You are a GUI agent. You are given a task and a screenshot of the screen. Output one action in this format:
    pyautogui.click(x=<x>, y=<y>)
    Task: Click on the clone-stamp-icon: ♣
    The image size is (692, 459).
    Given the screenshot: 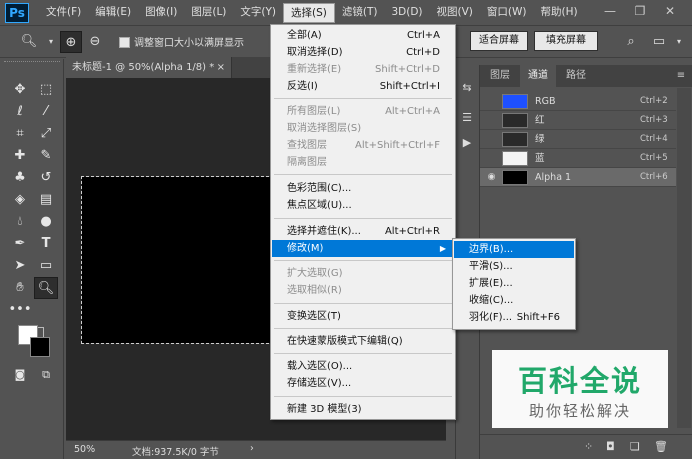 What is the action you would take?
    pyautogui.click(x=20, y=178)
    